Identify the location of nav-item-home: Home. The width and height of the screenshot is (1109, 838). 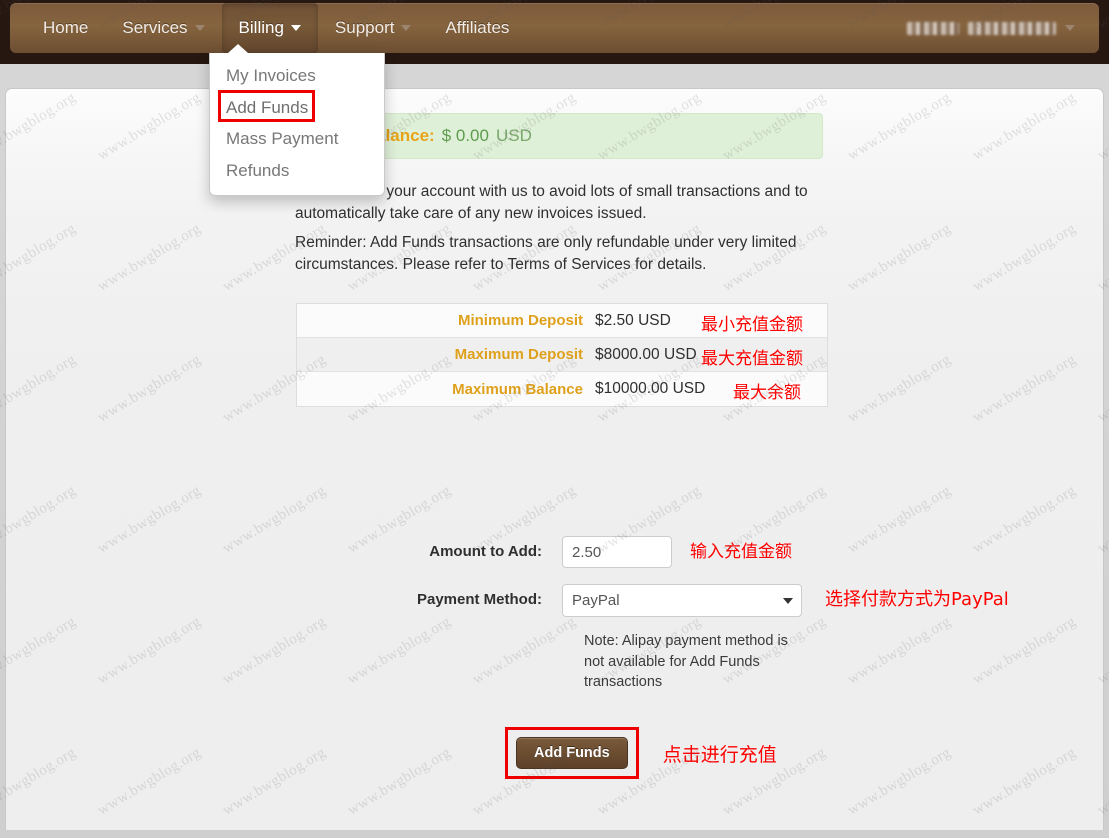
(65, 28).